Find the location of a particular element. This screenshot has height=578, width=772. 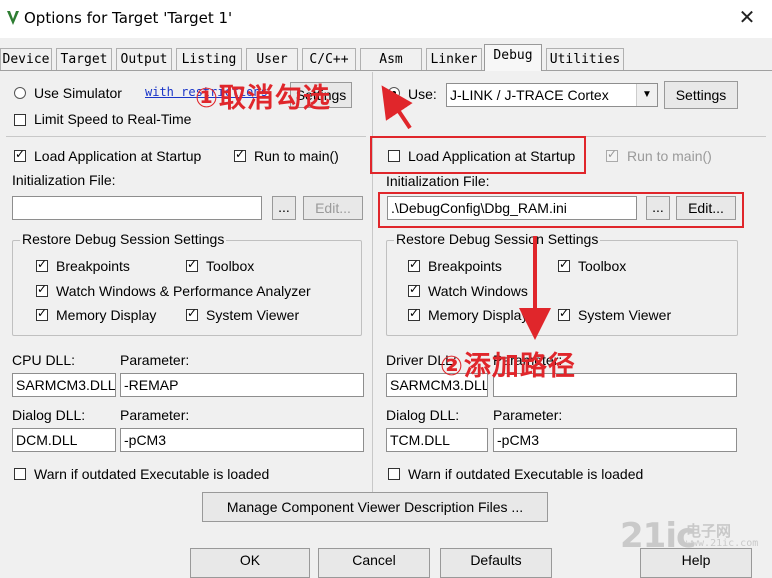

driver-settings-button: Settings is located at coordinates (701, 95).